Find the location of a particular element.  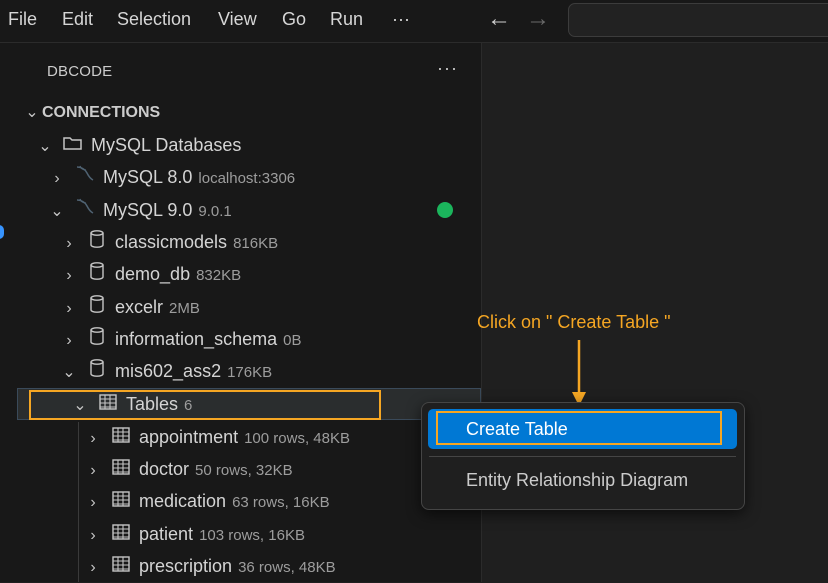

tree-table-appointment: › appointment 100 rows, 48KB is located at coordinates (216, 437).